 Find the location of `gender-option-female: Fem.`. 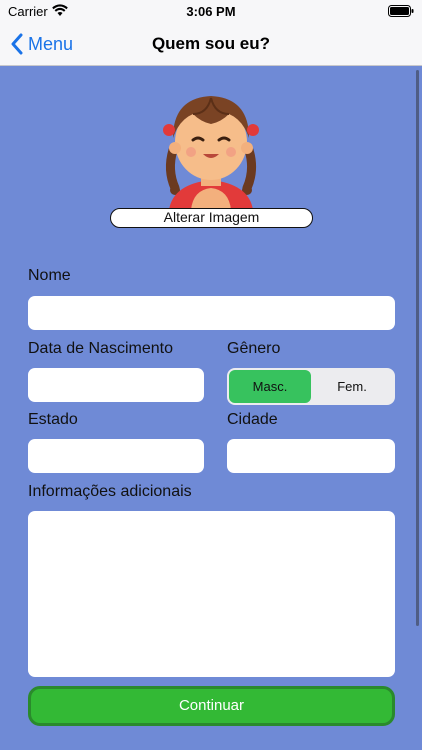

gender-option-female: Fem. is located at coordinates (352, 386).